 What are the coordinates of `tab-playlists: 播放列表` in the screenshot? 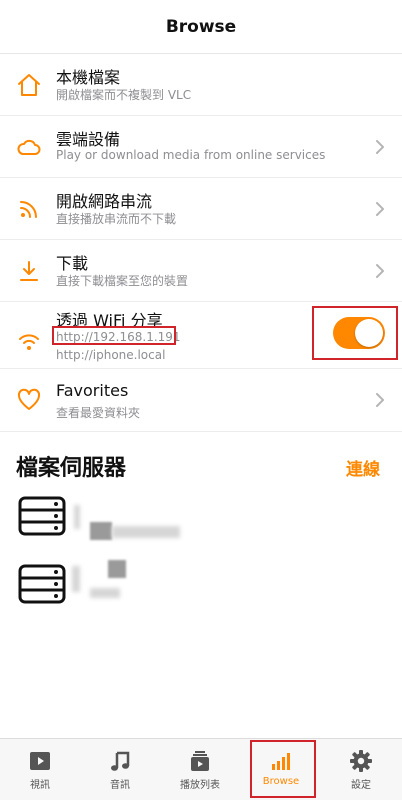 It's located at (200, 769).